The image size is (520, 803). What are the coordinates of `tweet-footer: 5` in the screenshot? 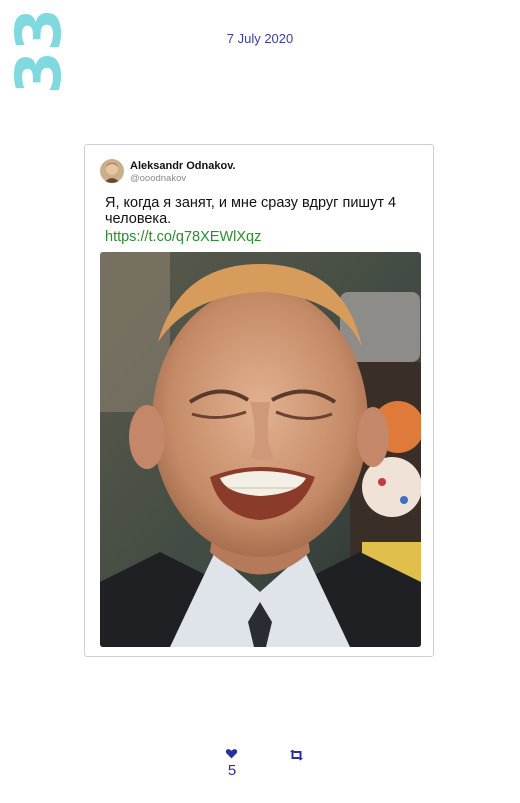 It's located at (260, 769).